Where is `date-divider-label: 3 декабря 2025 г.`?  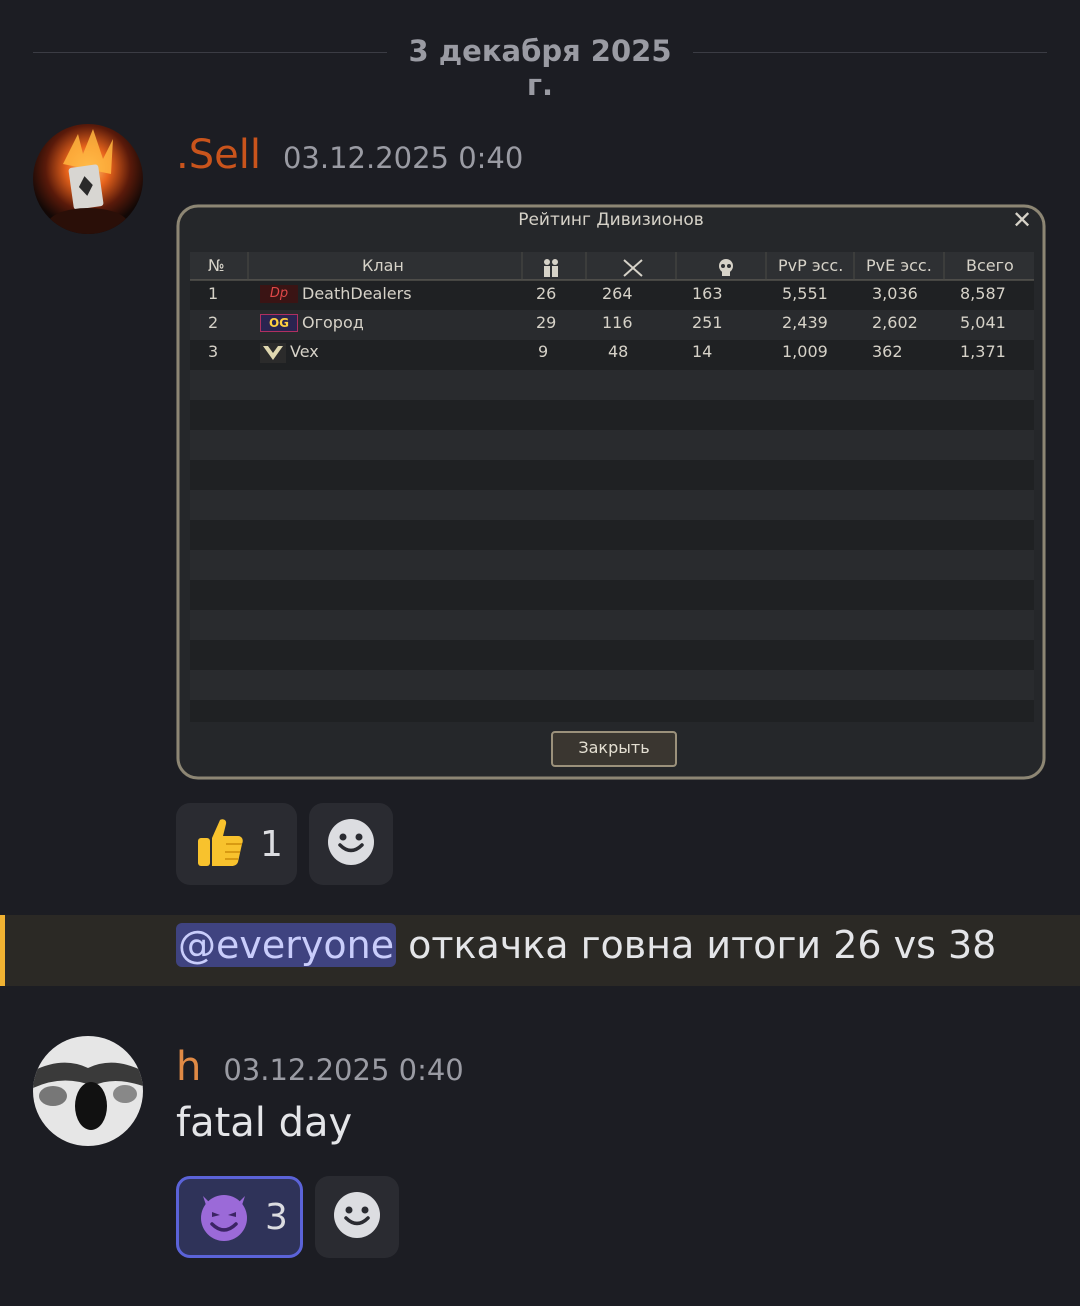 date-divider-label: 3 декабря 2025 г. is located at coordinates (540, 68).